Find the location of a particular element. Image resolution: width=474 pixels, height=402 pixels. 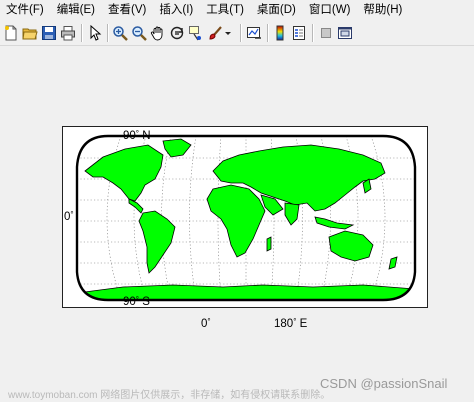

save-disk-icon is located at coordinates (49, 33).